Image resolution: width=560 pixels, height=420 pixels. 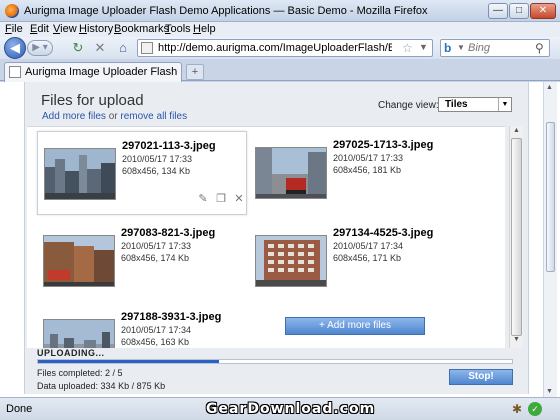 What do you see at coordinates (275, 361) in the screenshot?
I see `upload-progress-bar` at bounding box center [275, 361].